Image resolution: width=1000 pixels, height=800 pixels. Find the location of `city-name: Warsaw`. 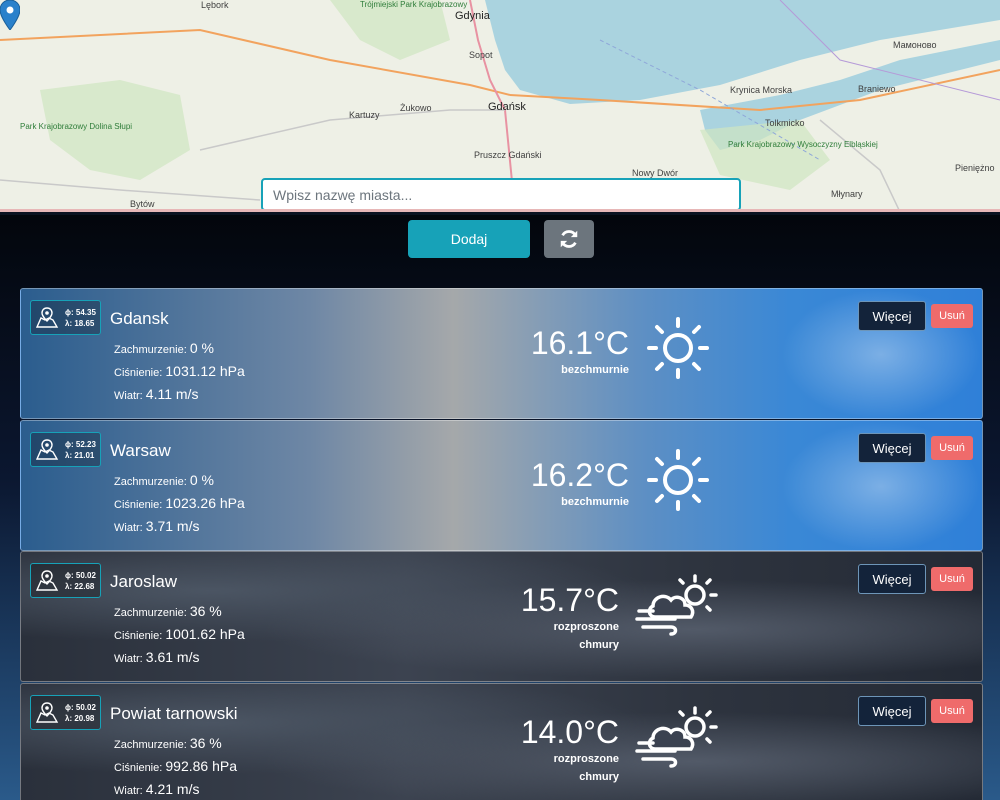

city-name: Warsaw is located at coordinates (140, 450).